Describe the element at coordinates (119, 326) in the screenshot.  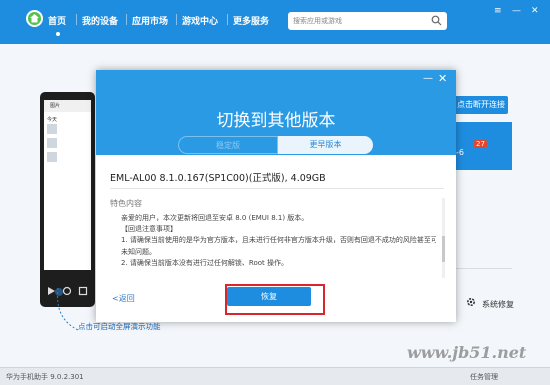
I see `fullscreen-hint-text: 点击可启动全屏演示功能` at that location.